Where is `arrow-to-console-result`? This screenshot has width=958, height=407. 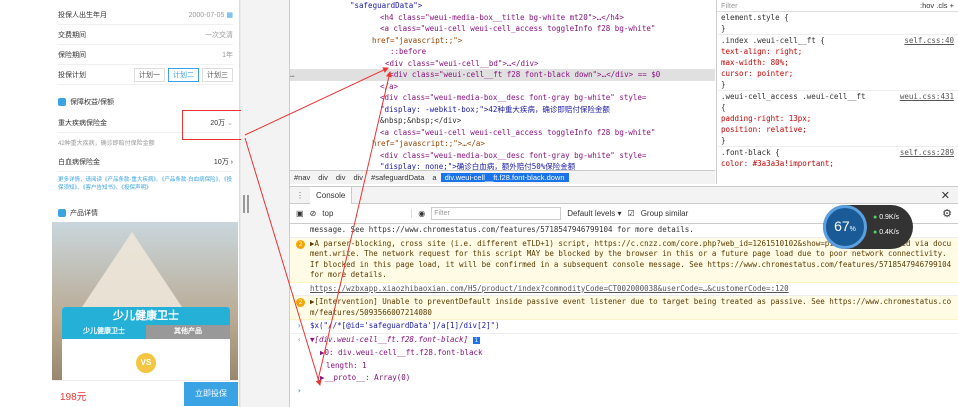
arrow-to-console-result is located at coordinates (283, 261).